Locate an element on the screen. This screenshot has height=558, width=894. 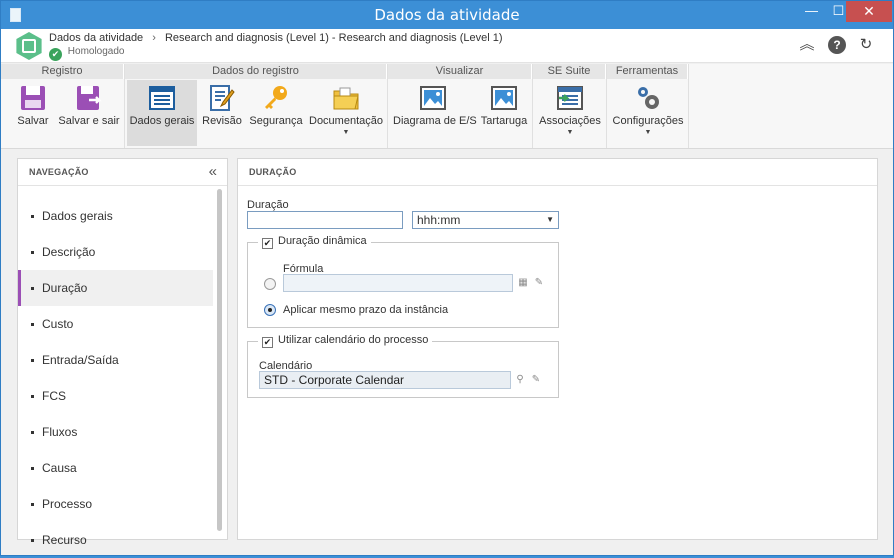
dynamic-duration-label: Duração dinâmica is located at coordinates (322, 241).